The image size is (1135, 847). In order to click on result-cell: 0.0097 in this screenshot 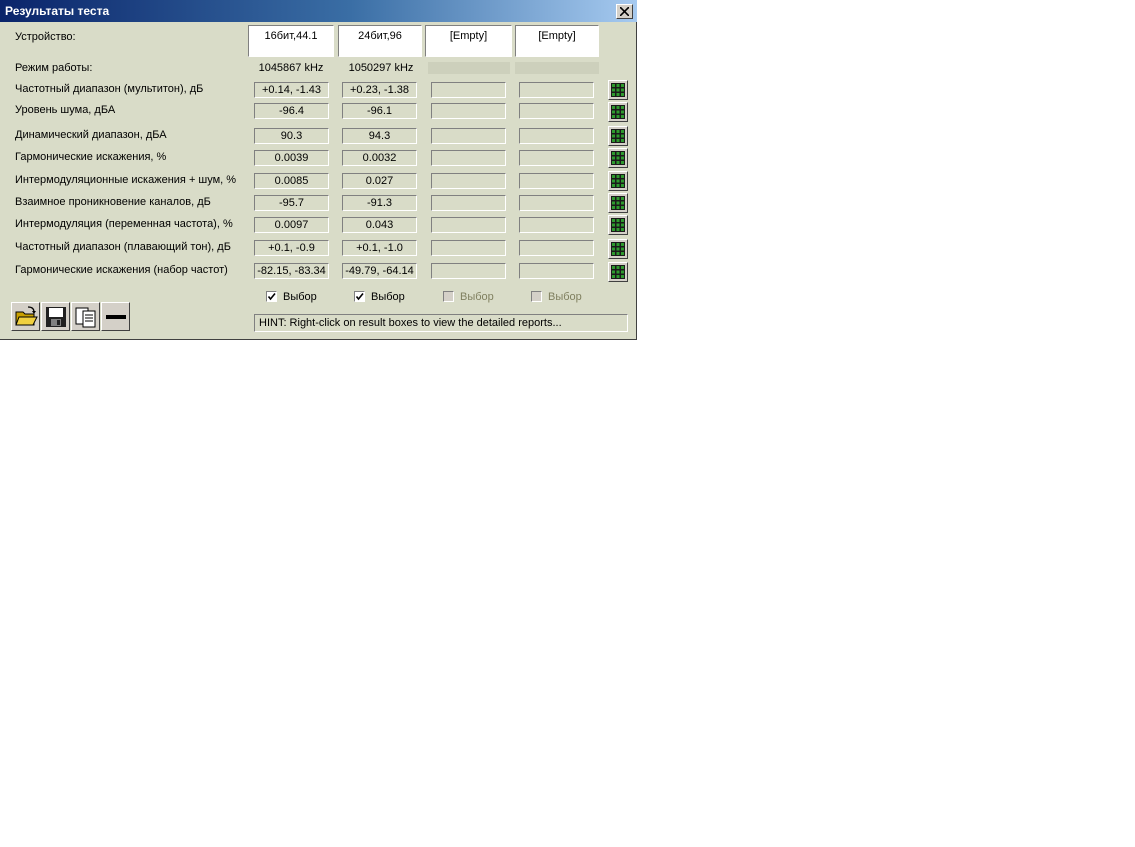, I will do `click(291, 225)`.